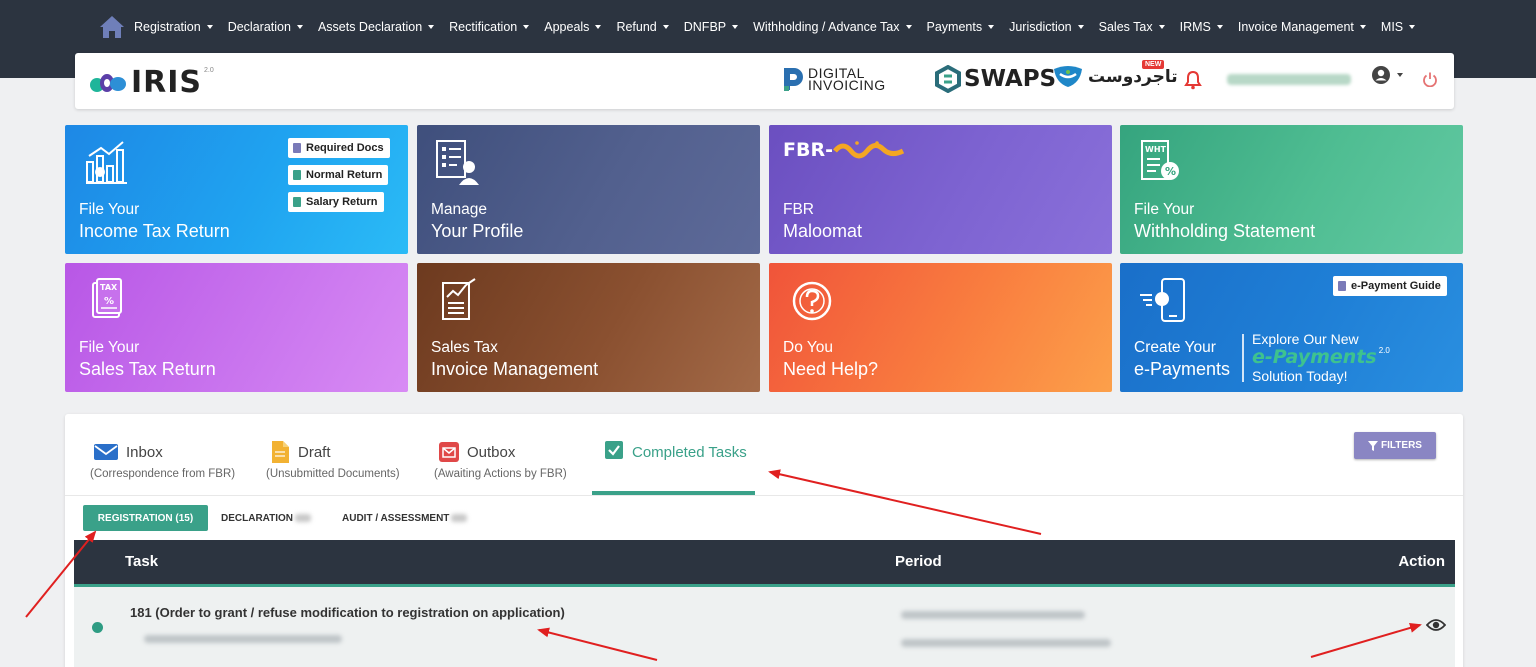 The image size is (1536, 667). Describe the element at coordinates (812, 301) in the screenshot. I see `help-question-icon` at that location.